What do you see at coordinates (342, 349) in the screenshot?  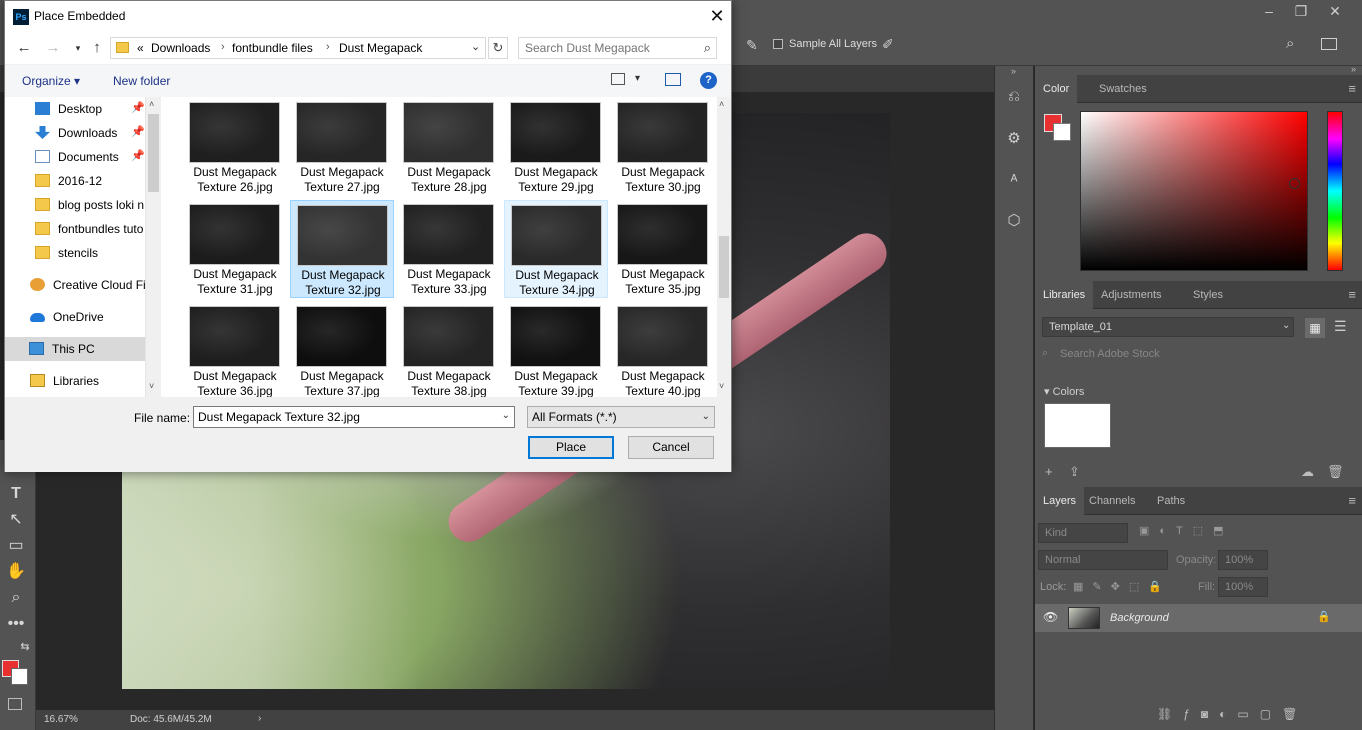 I see `file-item: Dust Megapack Texture 37.jpg` at bounding box center [342, 349].